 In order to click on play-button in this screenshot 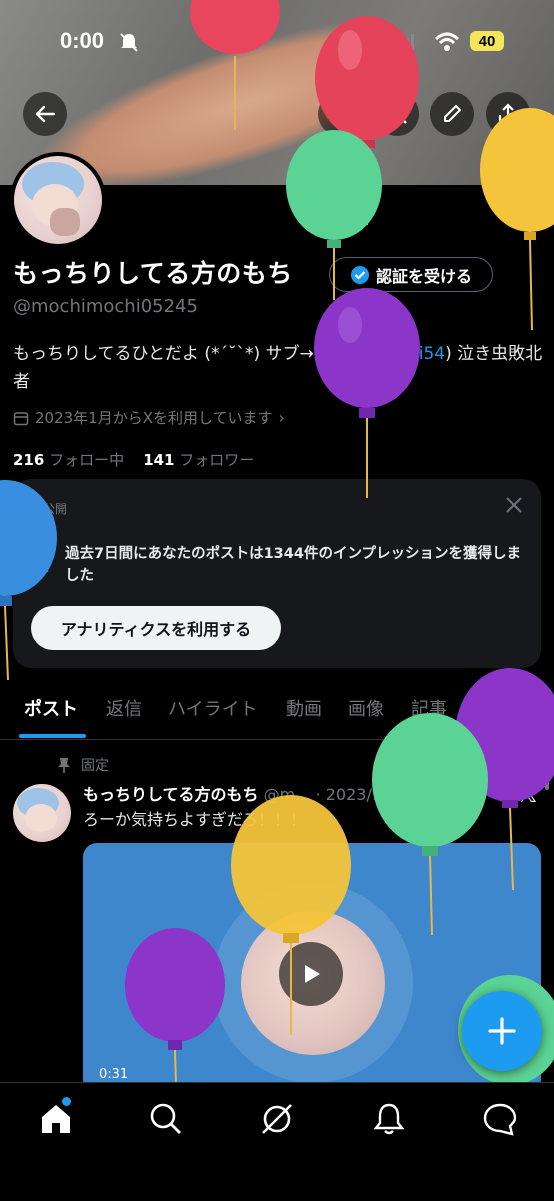, I will do `click(311, 974)`.